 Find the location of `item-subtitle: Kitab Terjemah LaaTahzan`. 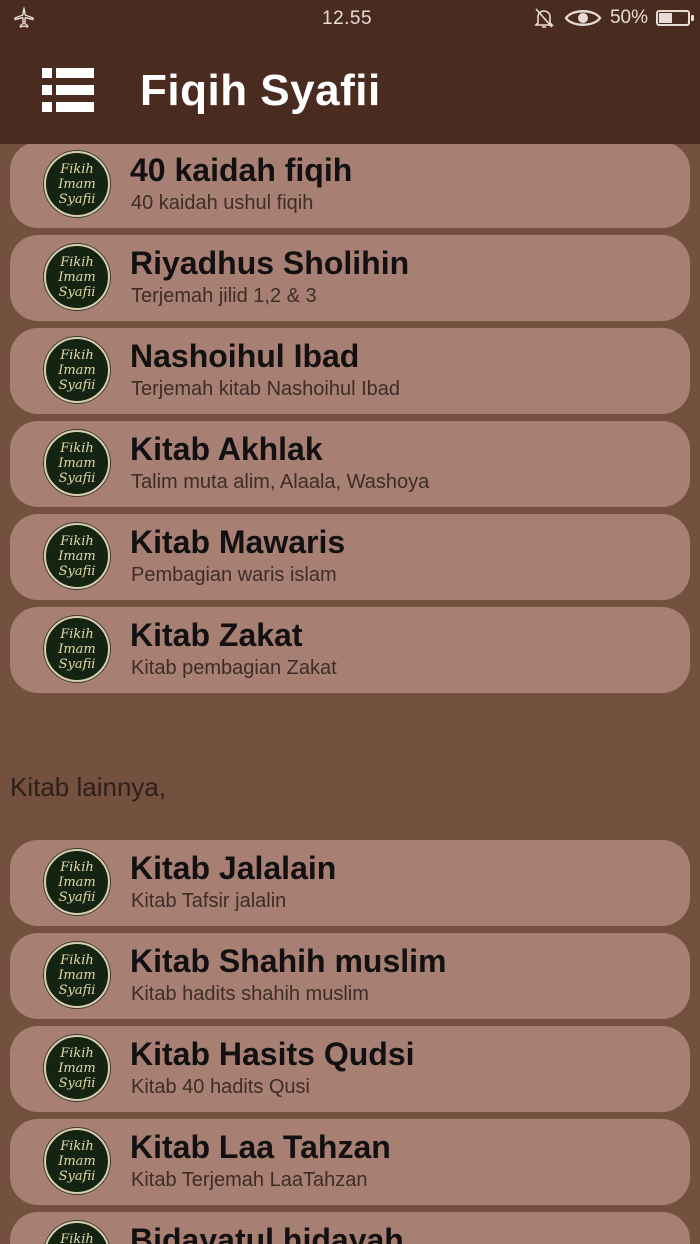

item-subtitle: Kitab Terjemah LaaTahzan is located at coordinates (249, 1180).